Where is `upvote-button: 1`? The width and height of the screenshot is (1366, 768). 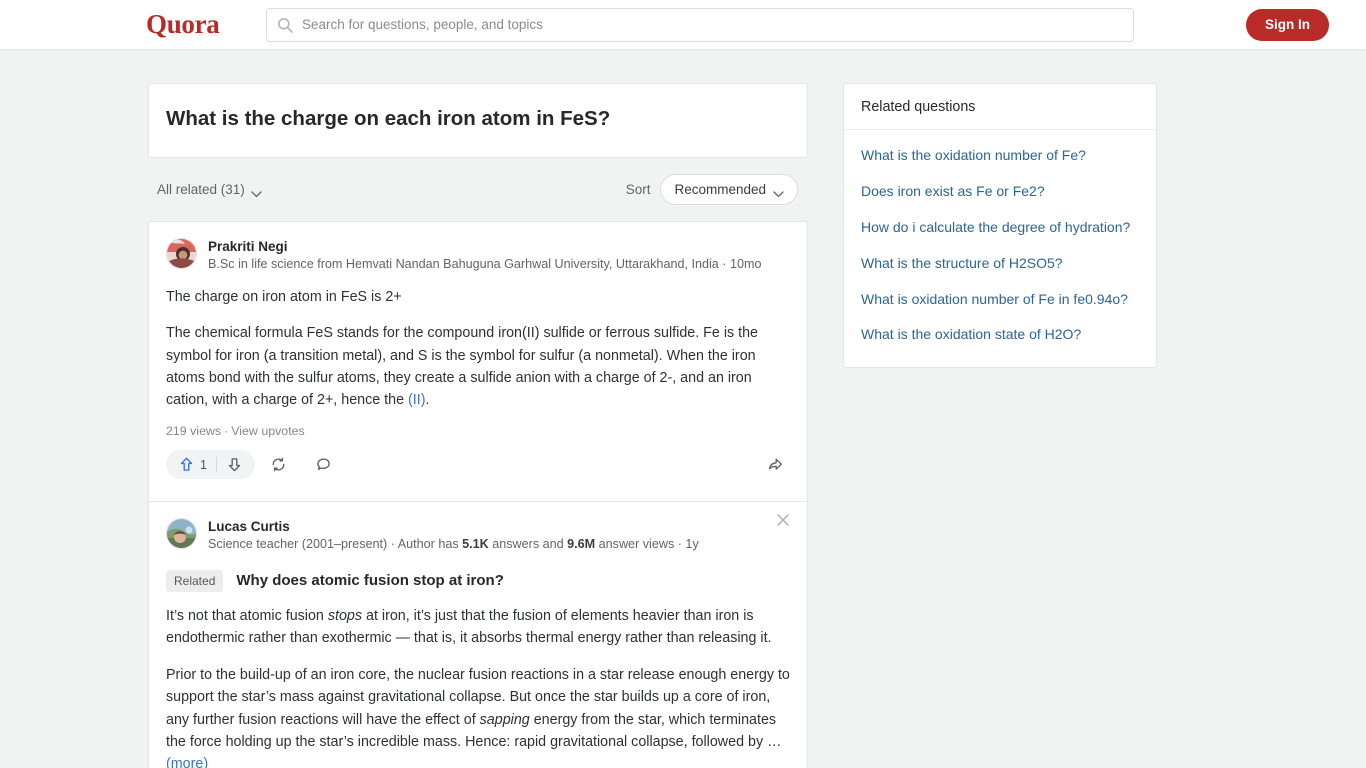
upvote-button: 1 is located at coordinates (192, 464).